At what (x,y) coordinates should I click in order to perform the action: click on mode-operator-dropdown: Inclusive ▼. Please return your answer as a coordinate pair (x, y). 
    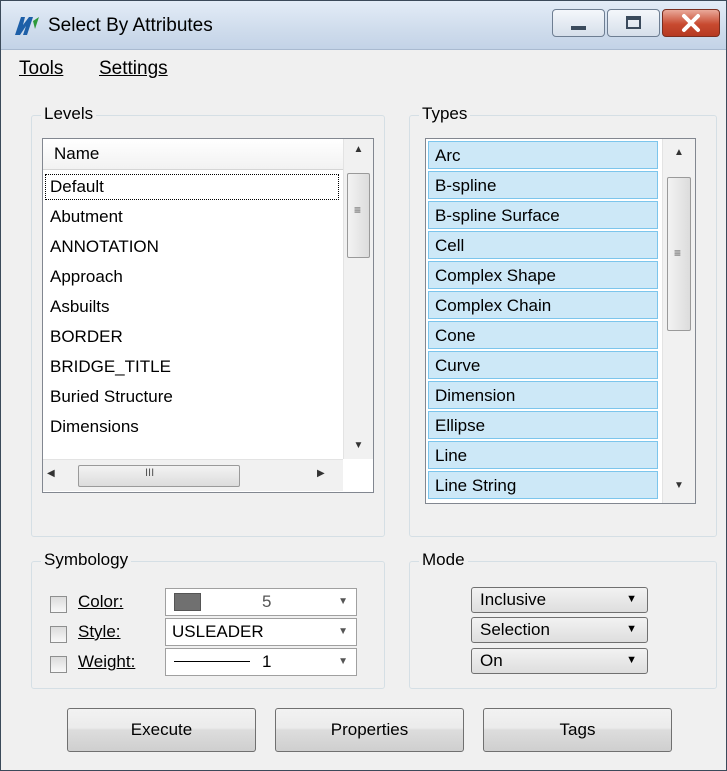
    Looking at the image, I should click on (559, 600).